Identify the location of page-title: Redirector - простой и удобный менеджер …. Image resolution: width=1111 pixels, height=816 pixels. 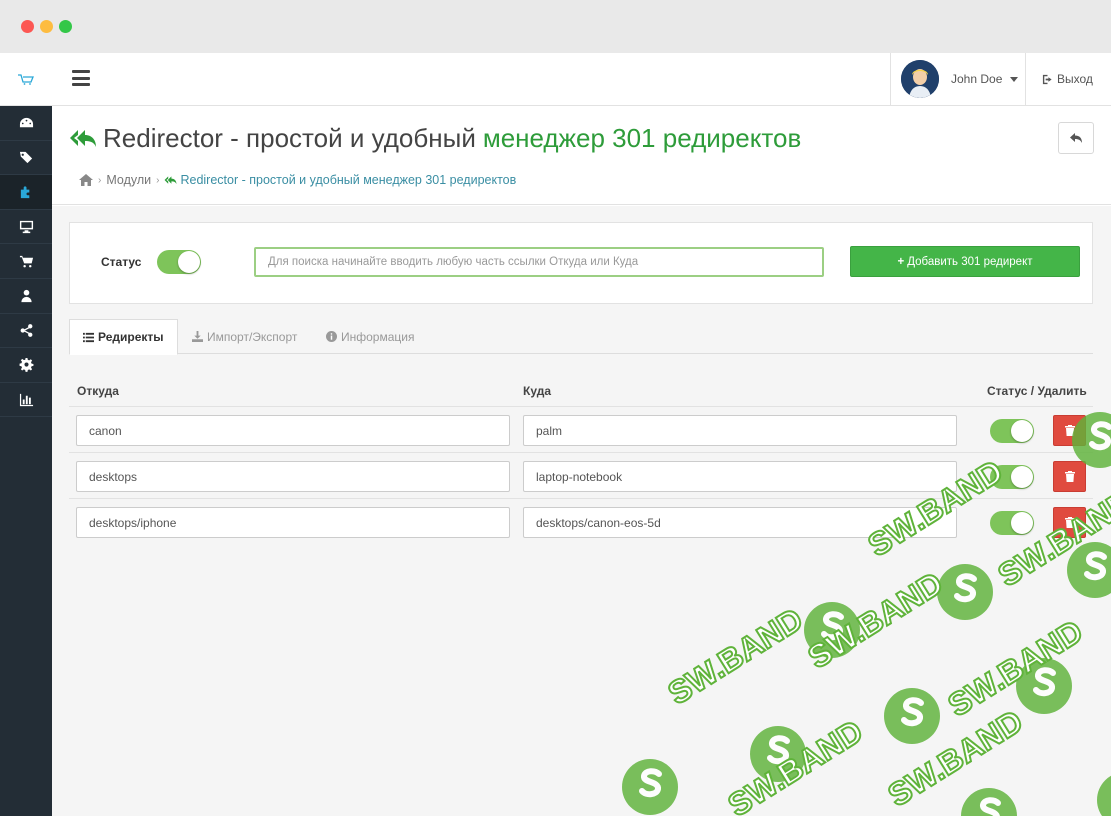
(435, 138).